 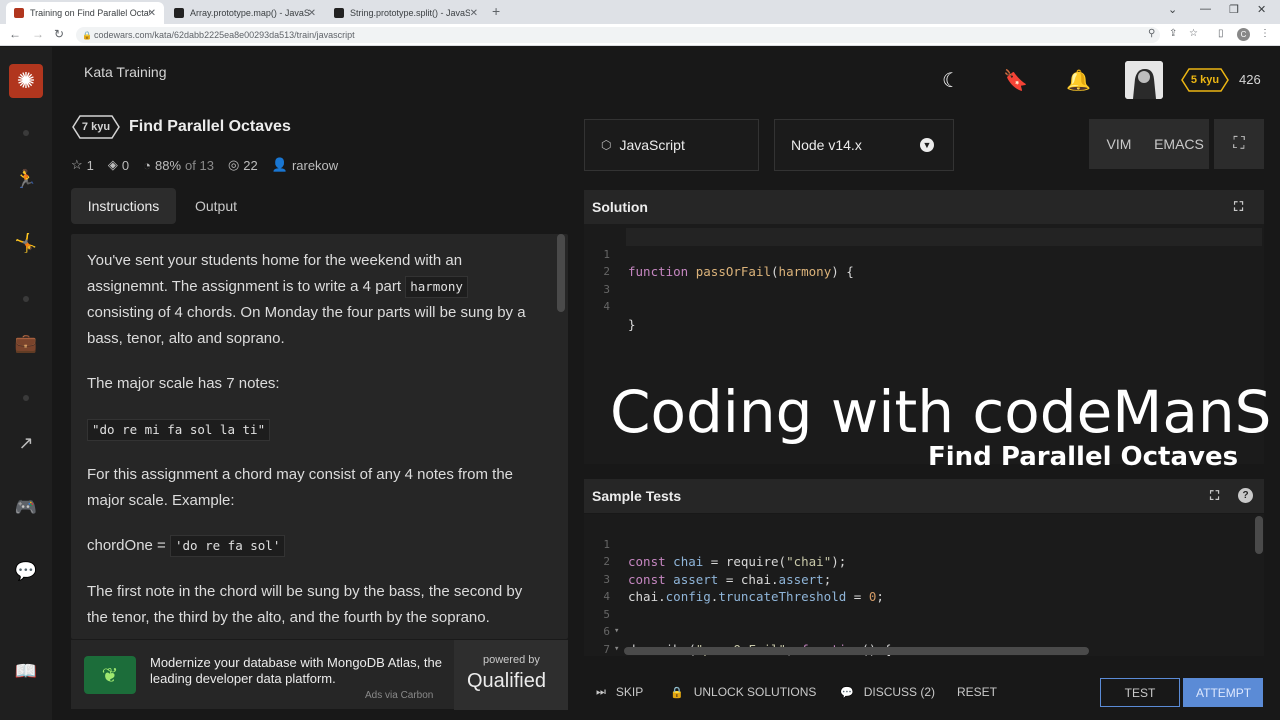 I want to click on docs-book-icon: 📖, so click(x=26, y=671).